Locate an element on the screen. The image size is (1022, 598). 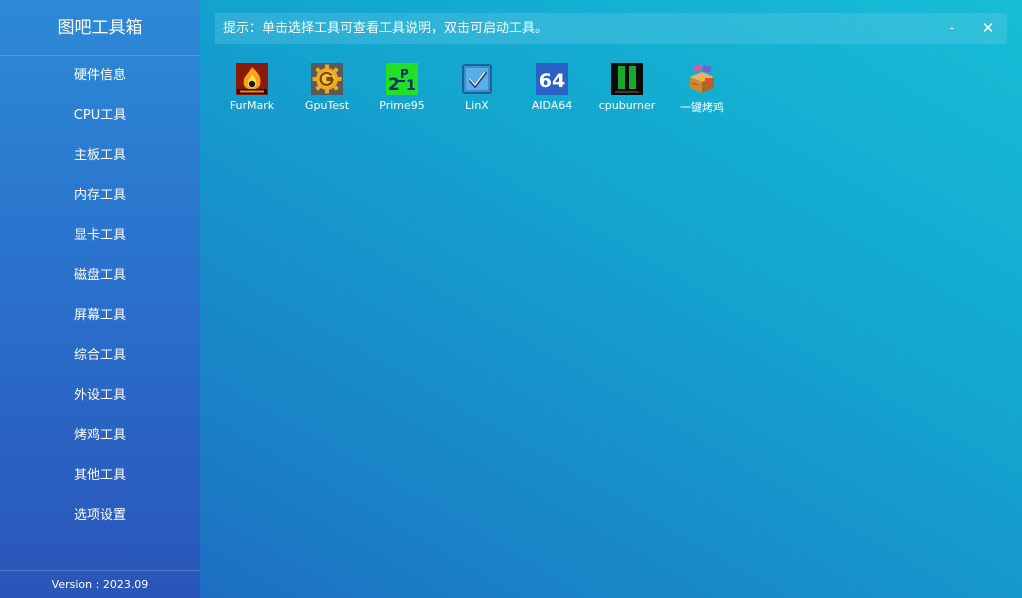
tool-gputest: GpuTest is located at coordinates (327, 90).